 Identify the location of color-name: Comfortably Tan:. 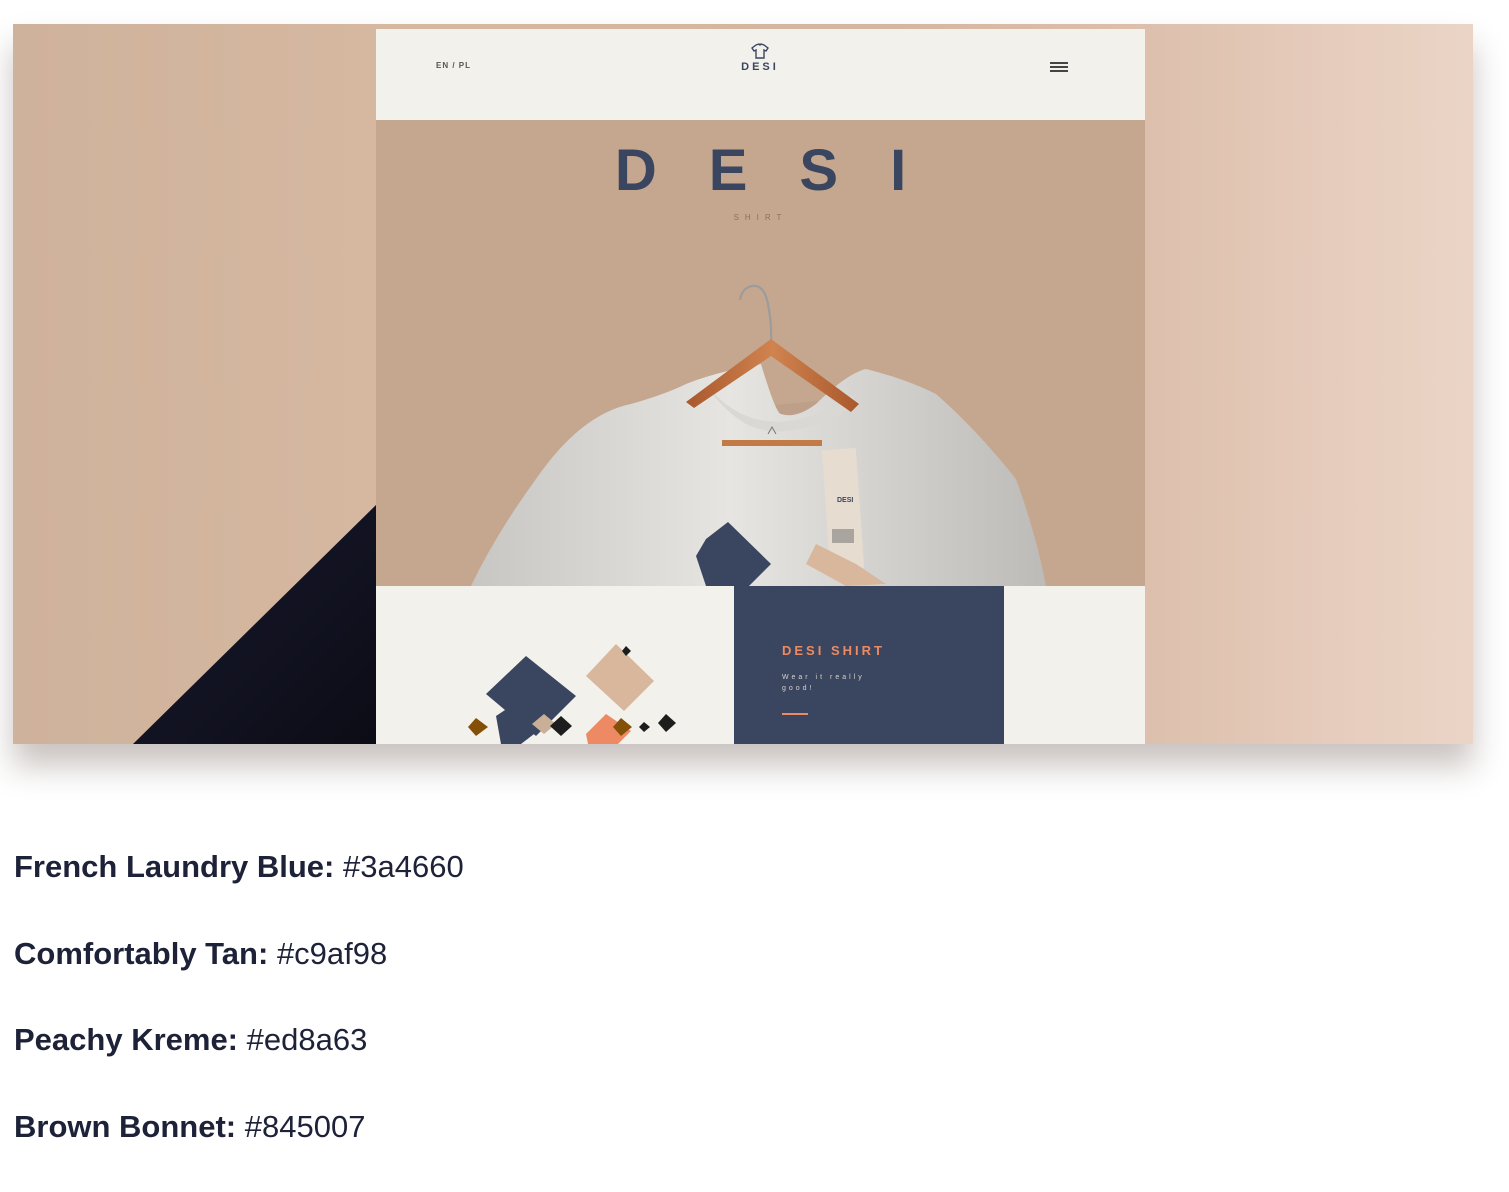
(141, 953).